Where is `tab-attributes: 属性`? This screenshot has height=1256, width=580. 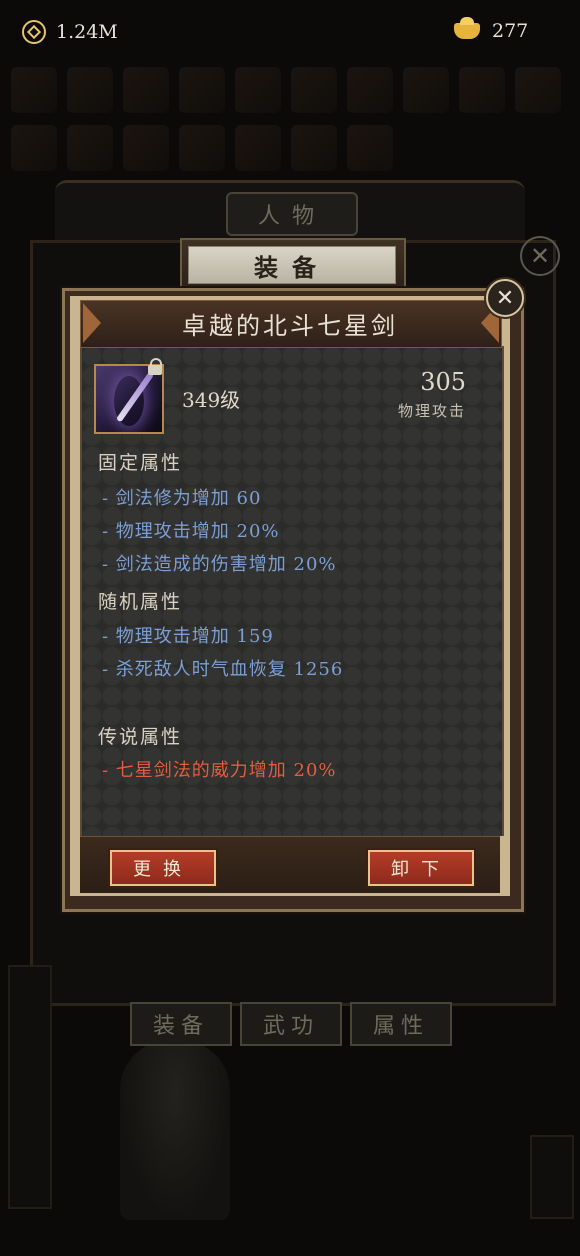
tab-attributes: 属性 is located at coordinates (401, 1024).